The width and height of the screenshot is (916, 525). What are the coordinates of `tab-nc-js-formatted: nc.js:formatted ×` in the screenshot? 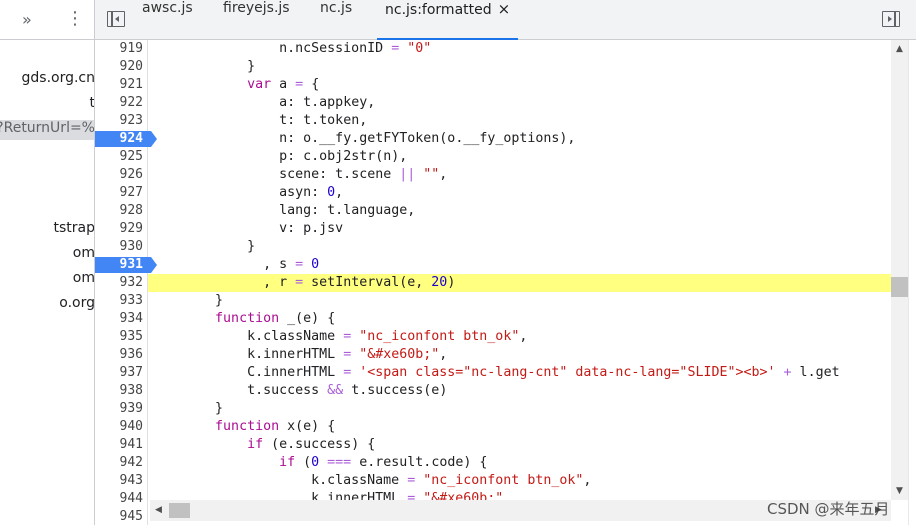 It's located at (448, 20).